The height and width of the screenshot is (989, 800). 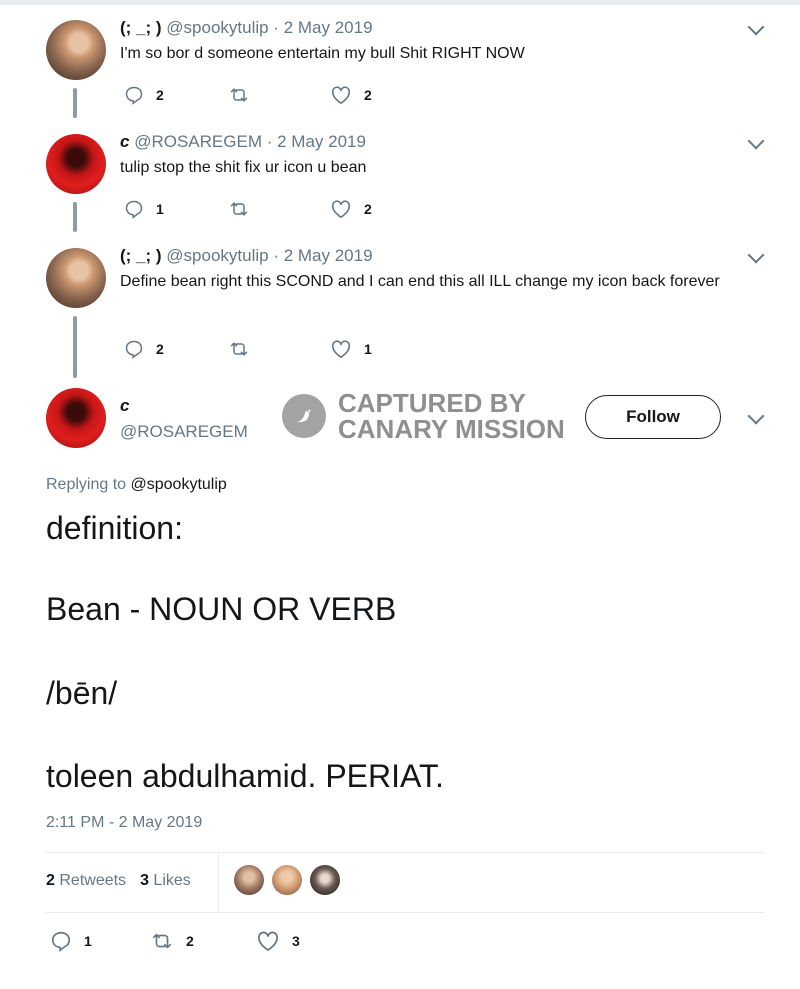 I want to click on like-count: 1, so click(x=368, y=349).